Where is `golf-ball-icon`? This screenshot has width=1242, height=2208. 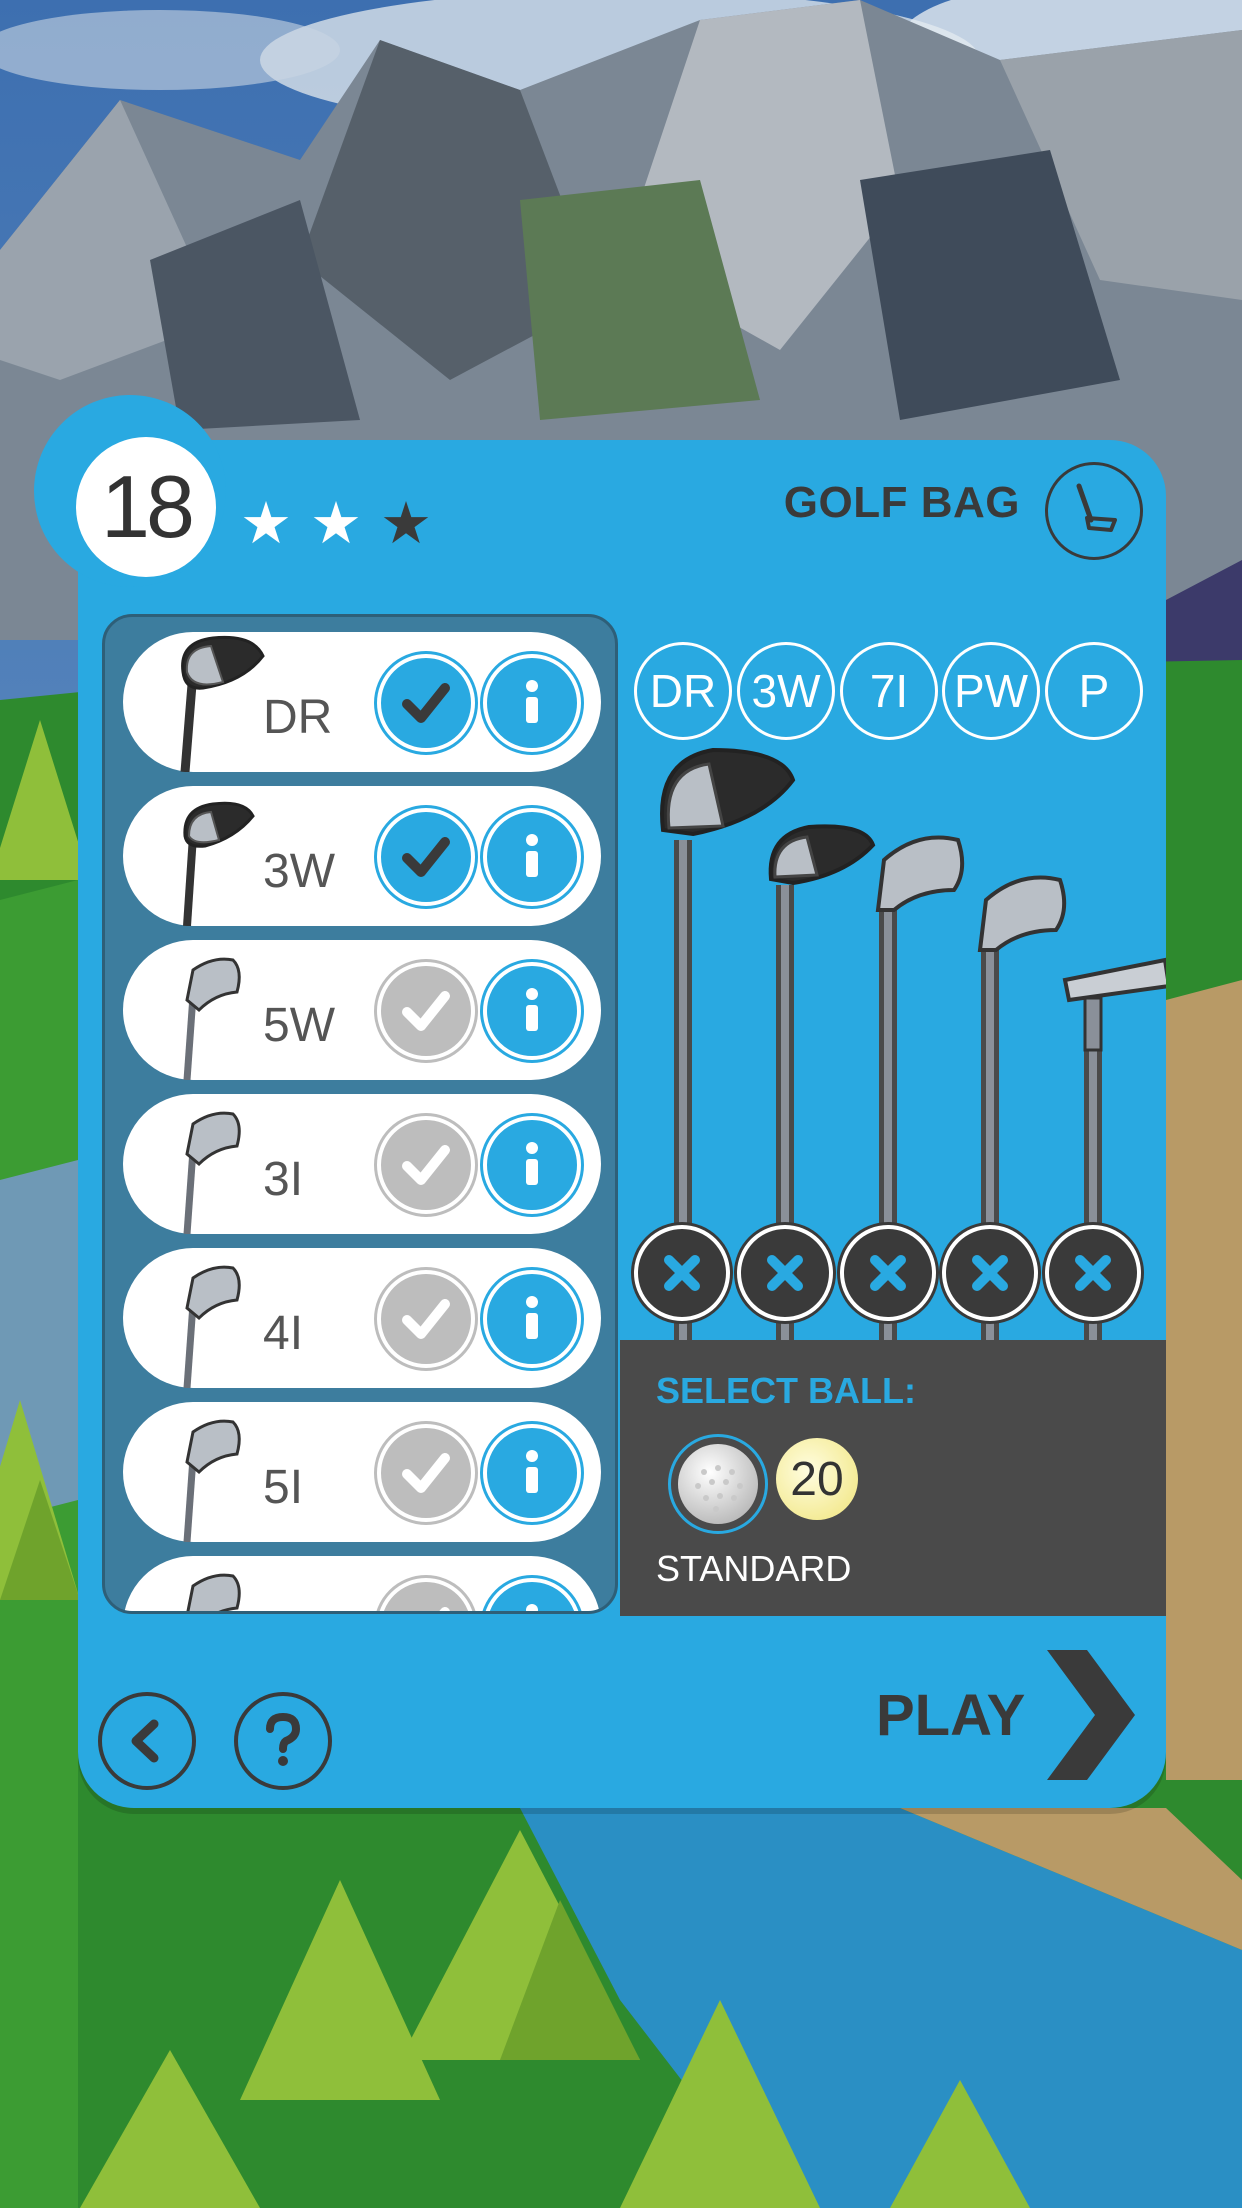 golf-ball-icon is located at coordinates (718, 1484).